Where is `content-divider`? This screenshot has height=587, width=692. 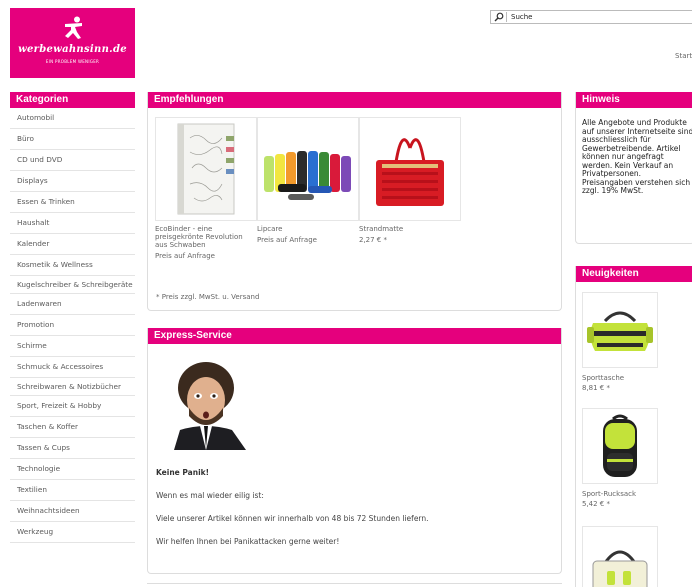
content-divider is located at coordinates (354, 583).